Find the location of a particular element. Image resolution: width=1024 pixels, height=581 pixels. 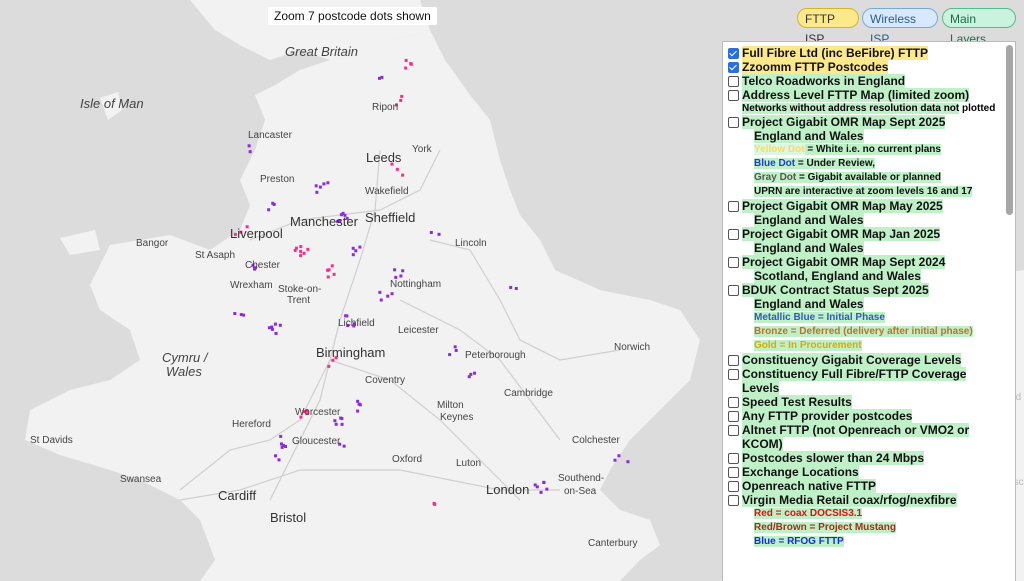

layer-label: Virgin Media Retail coax/rfog/nexfibre is located at coordinates (849, 500).